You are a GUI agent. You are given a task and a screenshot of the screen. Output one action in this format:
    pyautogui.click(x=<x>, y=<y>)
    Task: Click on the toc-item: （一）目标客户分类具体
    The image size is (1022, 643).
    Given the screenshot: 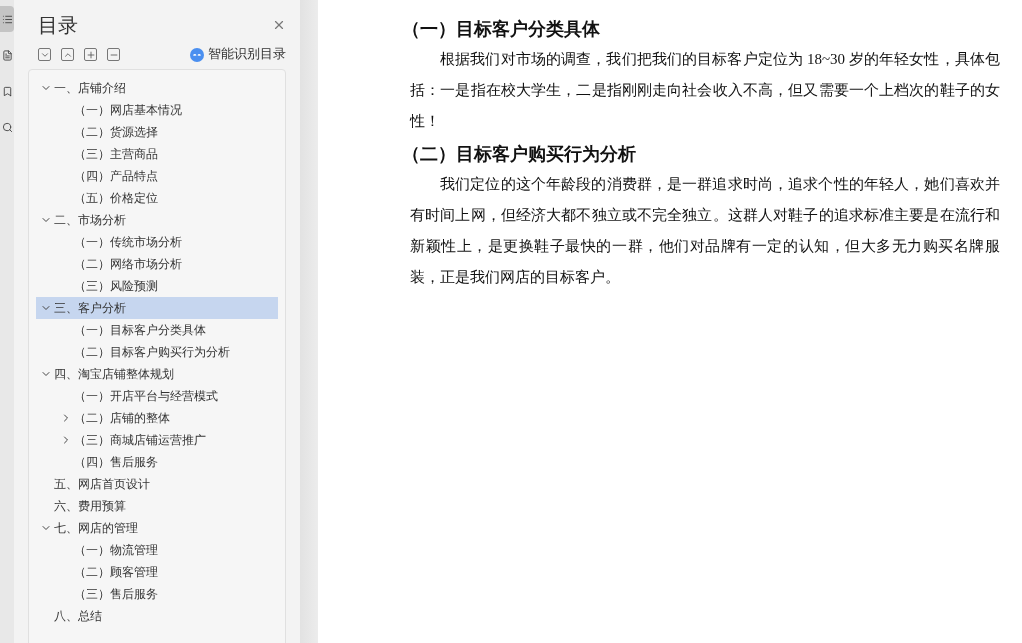 What is the action you would take?
    pyautogui.click(x=157, y=330)
    